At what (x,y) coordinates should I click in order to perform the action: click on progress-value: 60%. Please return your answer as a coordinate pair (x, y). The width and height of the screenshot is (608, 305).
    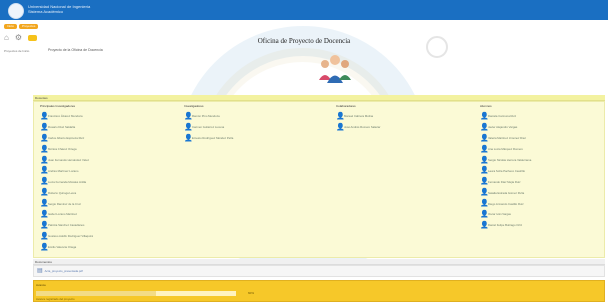
    Looking at the image, I should click on (251, 293).